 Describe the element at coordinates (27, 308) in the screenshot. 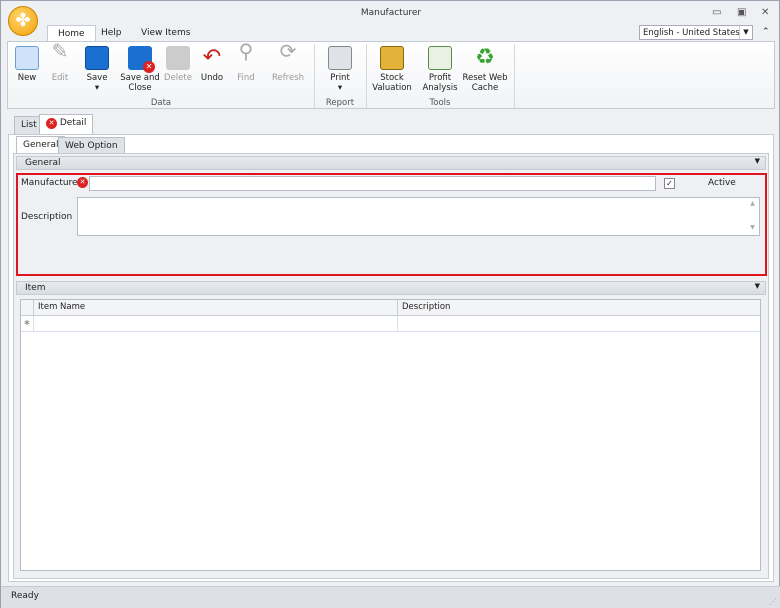

I see `row-indicator-header` at that location.